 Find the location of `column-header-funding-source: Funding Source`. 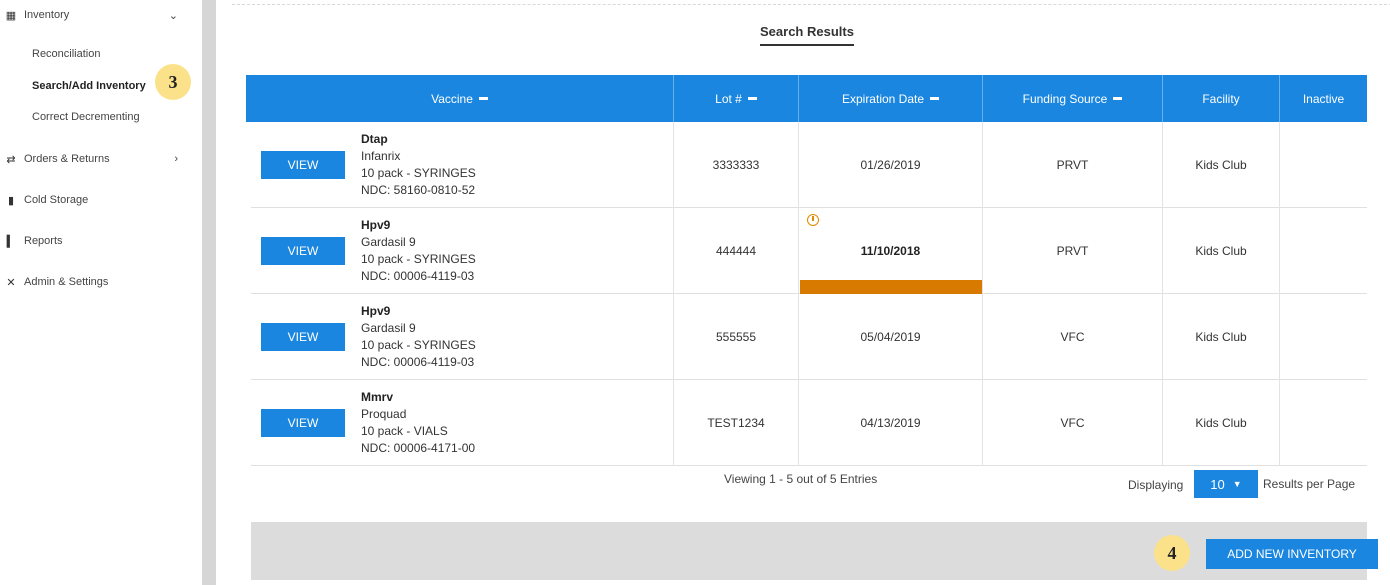

column-header-funding-source: Funding Source is located at coordinates (1073, 98).